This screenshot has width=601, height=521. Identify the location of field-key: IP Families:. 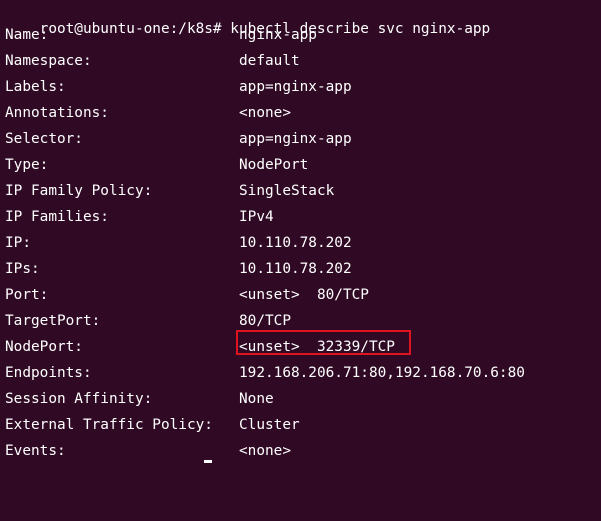
(57, 217).